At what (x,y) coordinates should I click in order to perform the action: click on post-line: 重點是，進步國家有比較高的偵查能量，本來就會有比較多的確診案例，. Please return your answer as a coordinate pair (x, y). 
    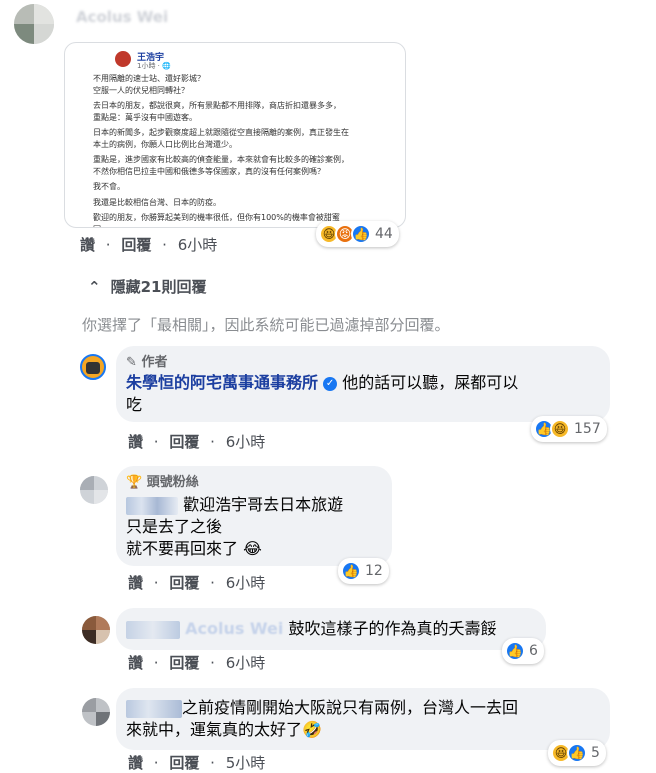
    Looking at the image, I should click on (221, 159).